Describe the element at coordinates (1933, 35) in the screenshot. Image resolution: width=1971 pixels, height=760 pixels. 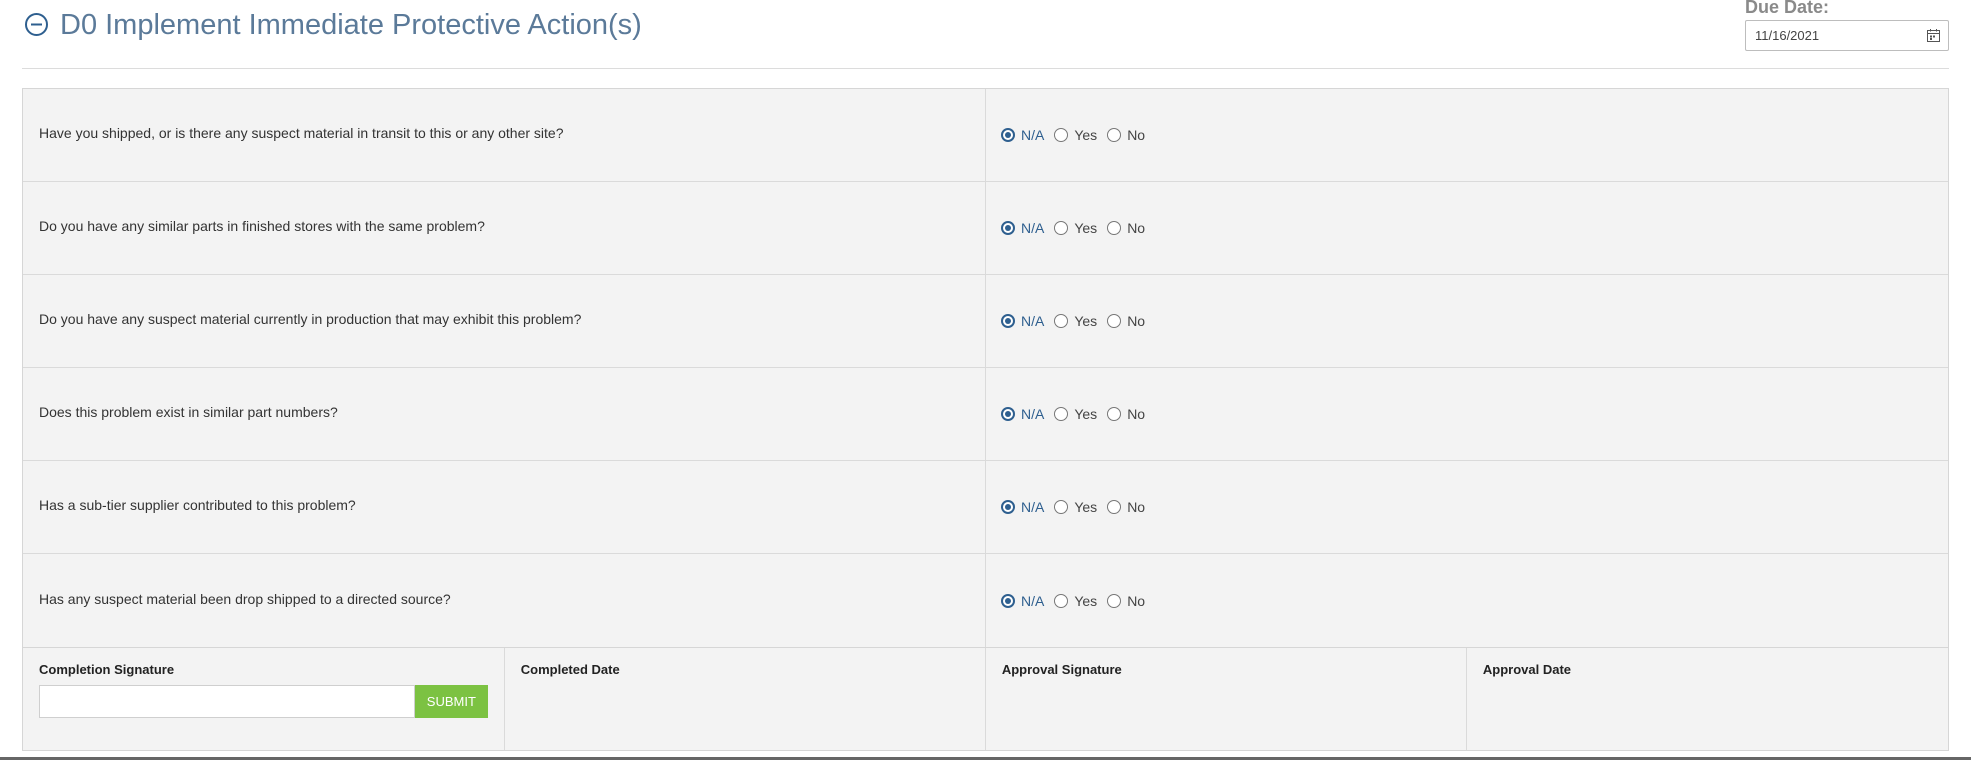
I see `calendar-icon` at that location.